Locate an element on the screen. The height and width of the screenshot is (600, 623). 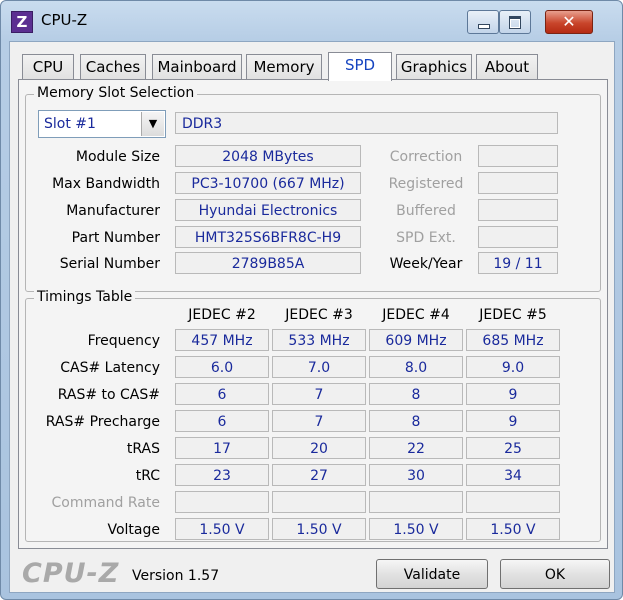
manufacturer-label: Manufacturer is located at coordinates (113, 211).